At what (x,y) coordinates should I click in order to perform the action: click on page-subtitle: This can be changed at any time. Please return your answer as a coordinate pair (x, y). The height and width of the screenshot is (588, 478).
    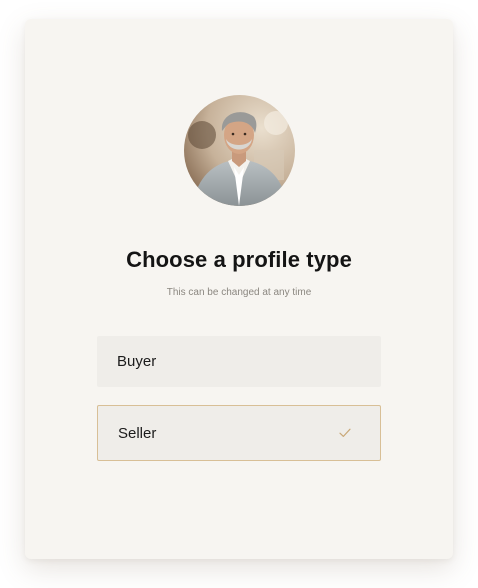
    Looking at the image, I should click on (239, 292).